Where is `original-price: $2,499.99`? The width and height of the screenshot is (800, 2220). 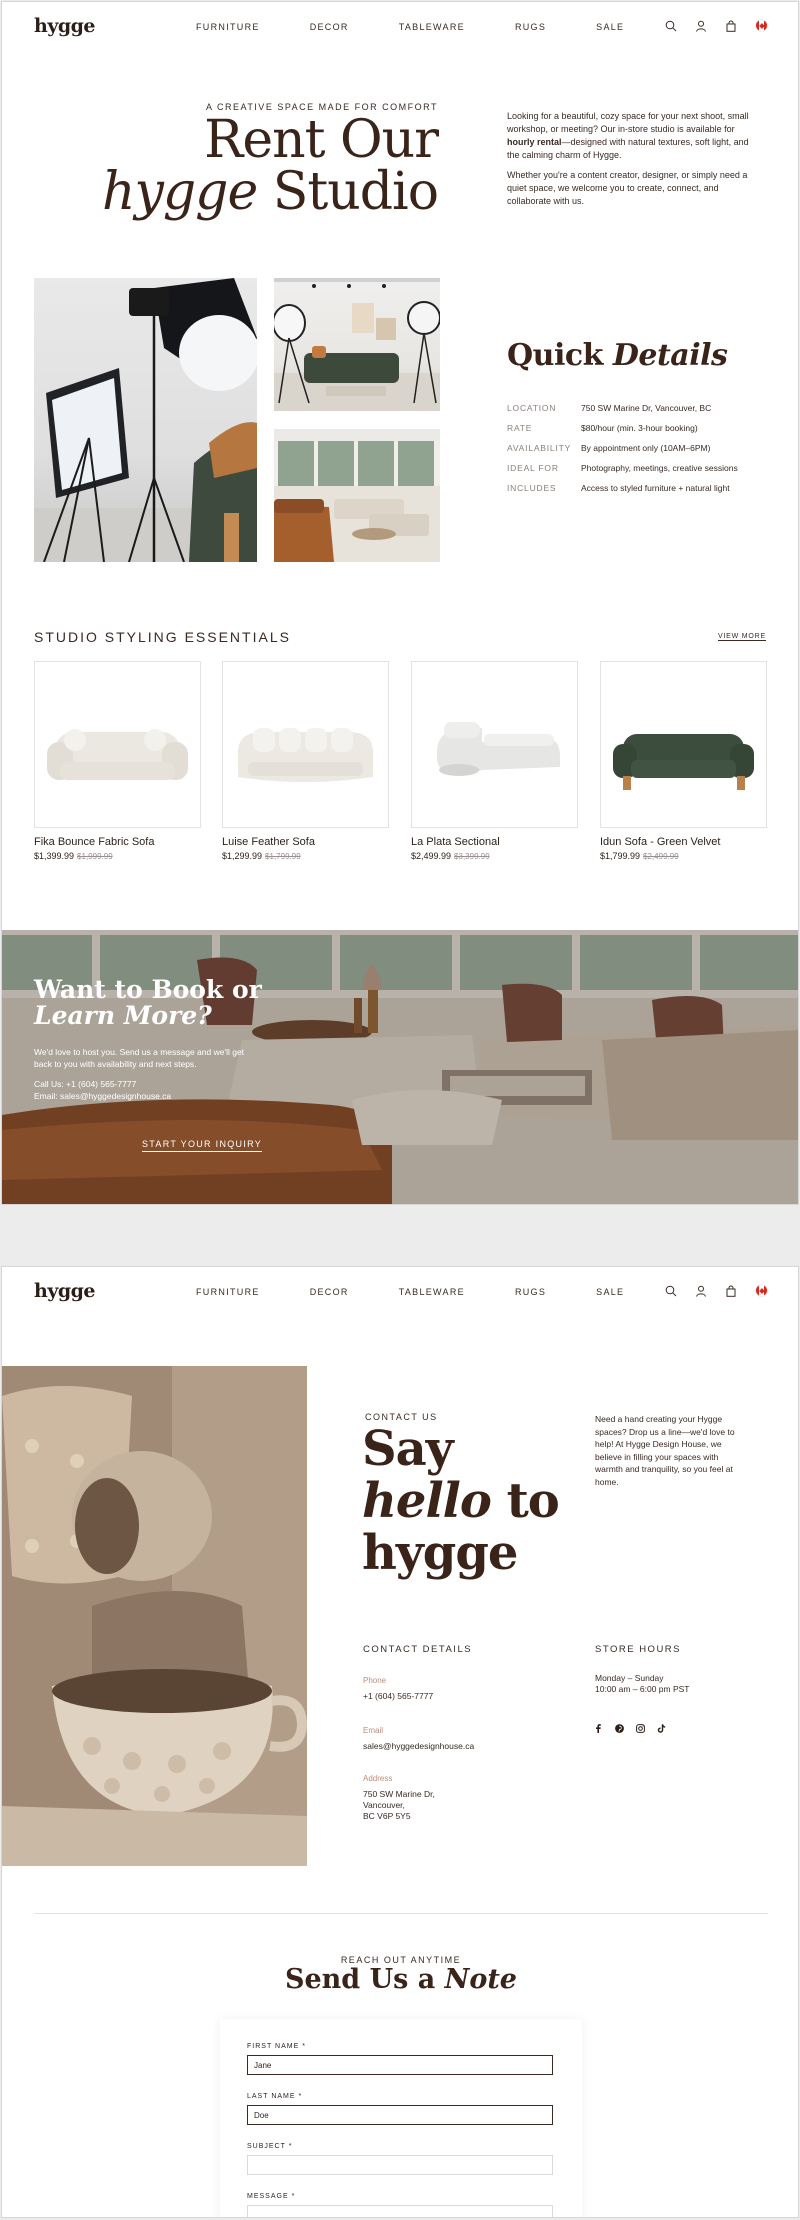 original-price: $2,499.99 is located at coordinates (661, 856).